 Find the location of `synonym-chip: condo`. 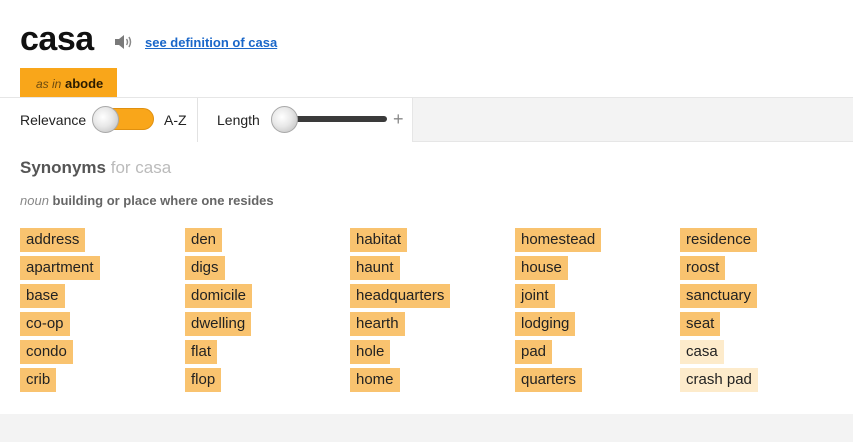

synonym-chip: condo is located at coordinates (46, 352).